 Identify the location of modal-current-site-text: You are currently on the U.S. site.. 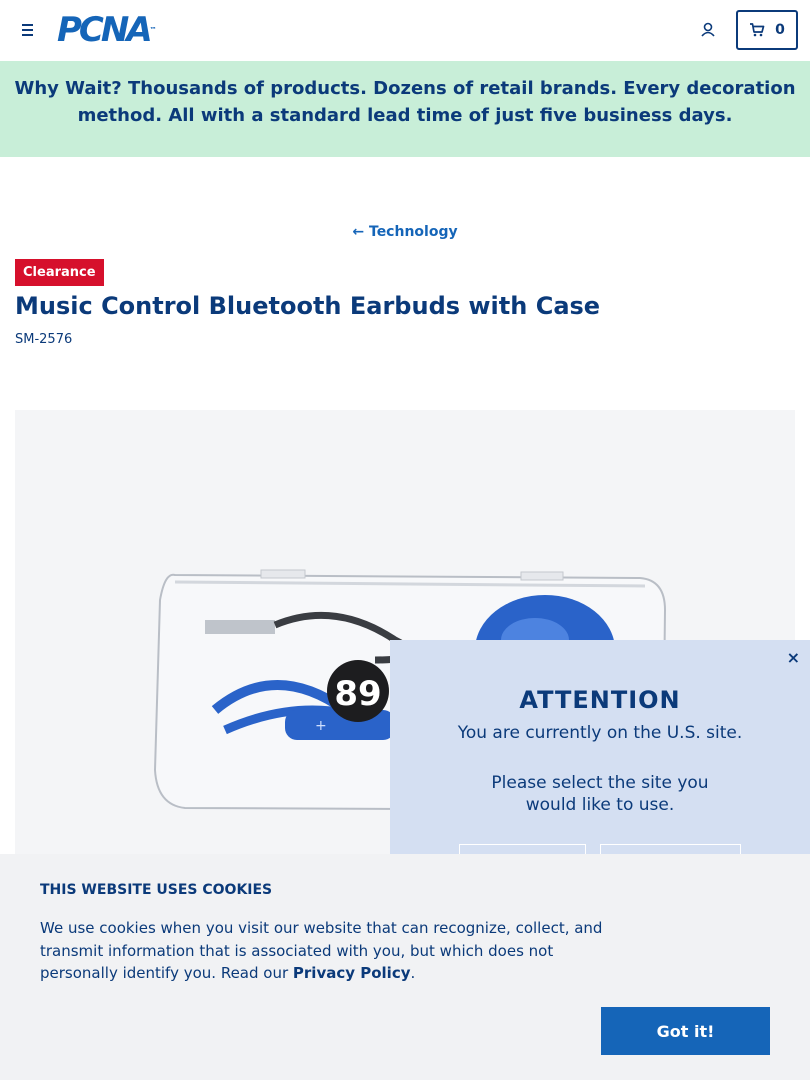
(600, 733).